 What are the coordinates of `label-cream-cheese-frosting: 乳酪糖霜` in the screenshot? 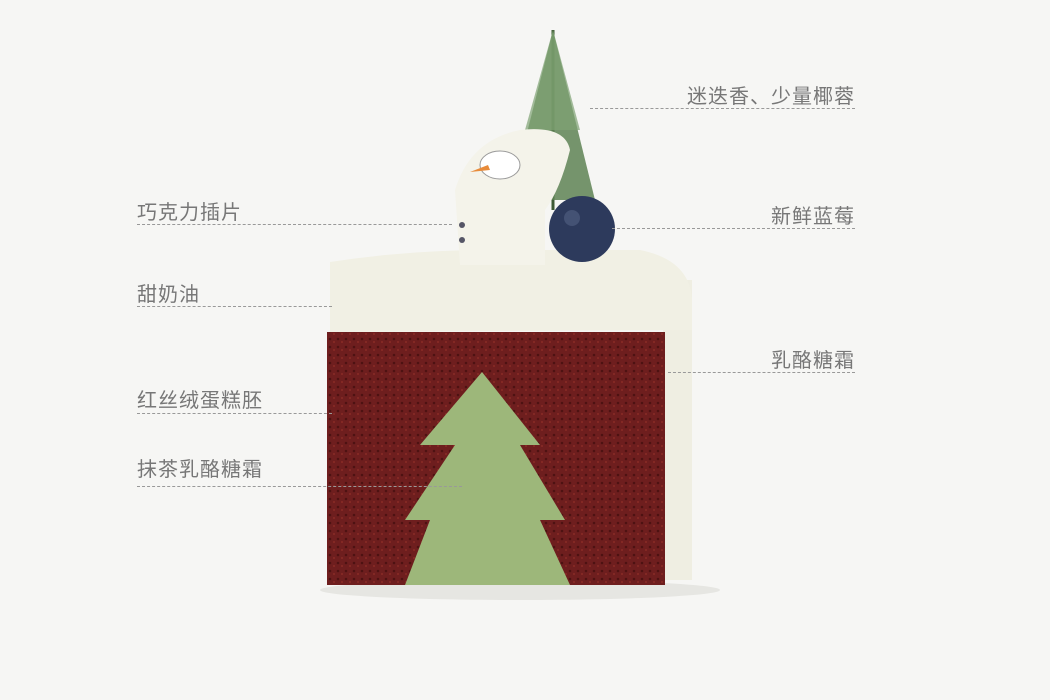 It's located at (813, 360).